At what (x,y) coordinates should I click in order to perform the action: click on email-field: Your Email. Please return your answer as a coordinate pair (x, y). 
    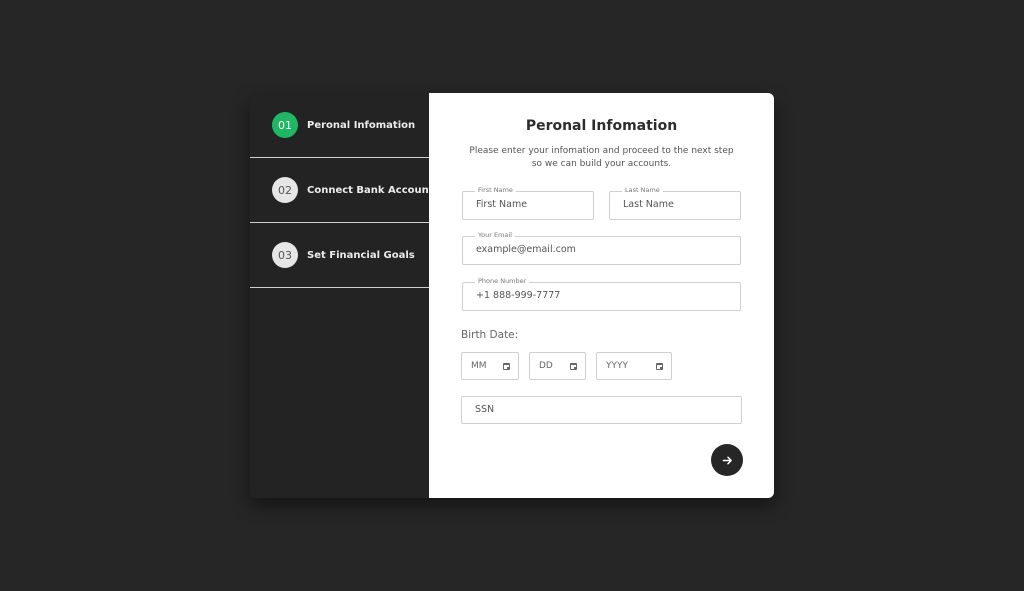
    Looking at the image, I should click on (601, 248).